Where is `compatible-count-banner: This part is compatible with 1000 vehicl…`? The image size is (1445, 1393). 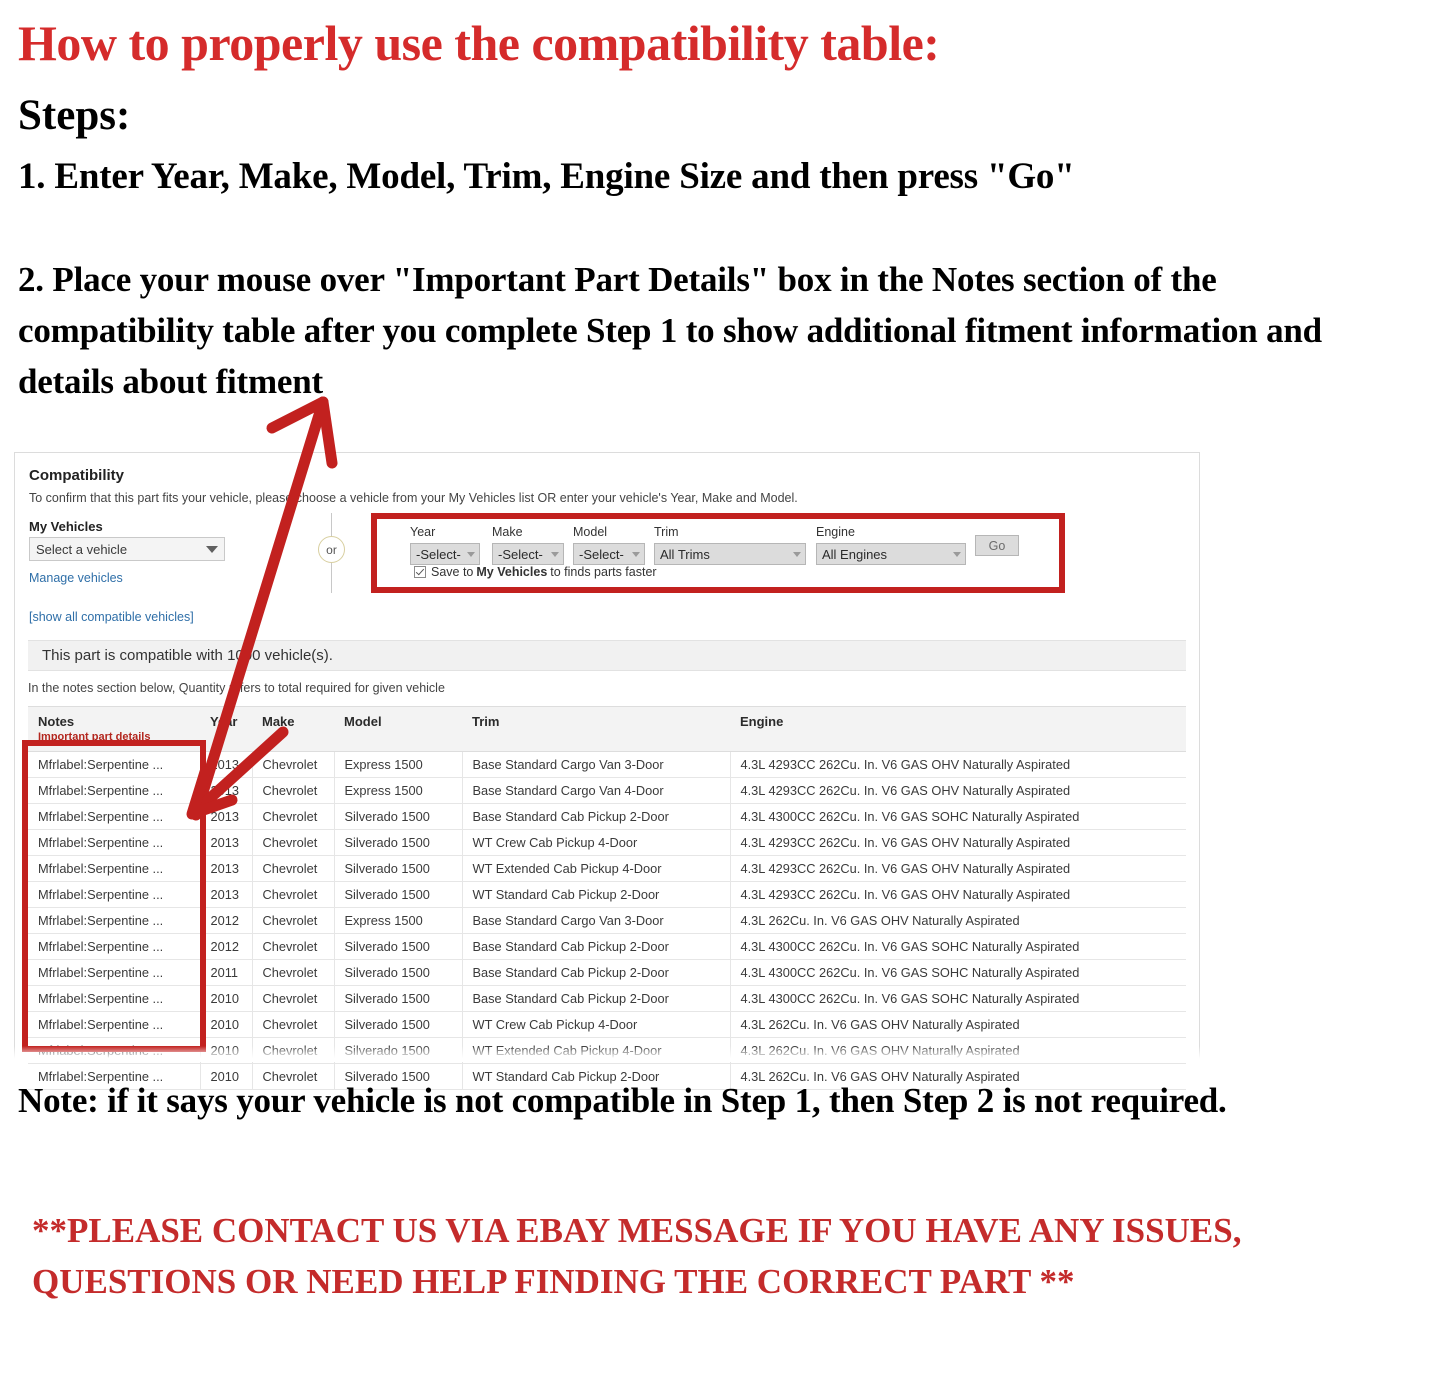
compatible-count-banner: This part is compatible with 1000 vehicl… is located at coordinates (607, 655).